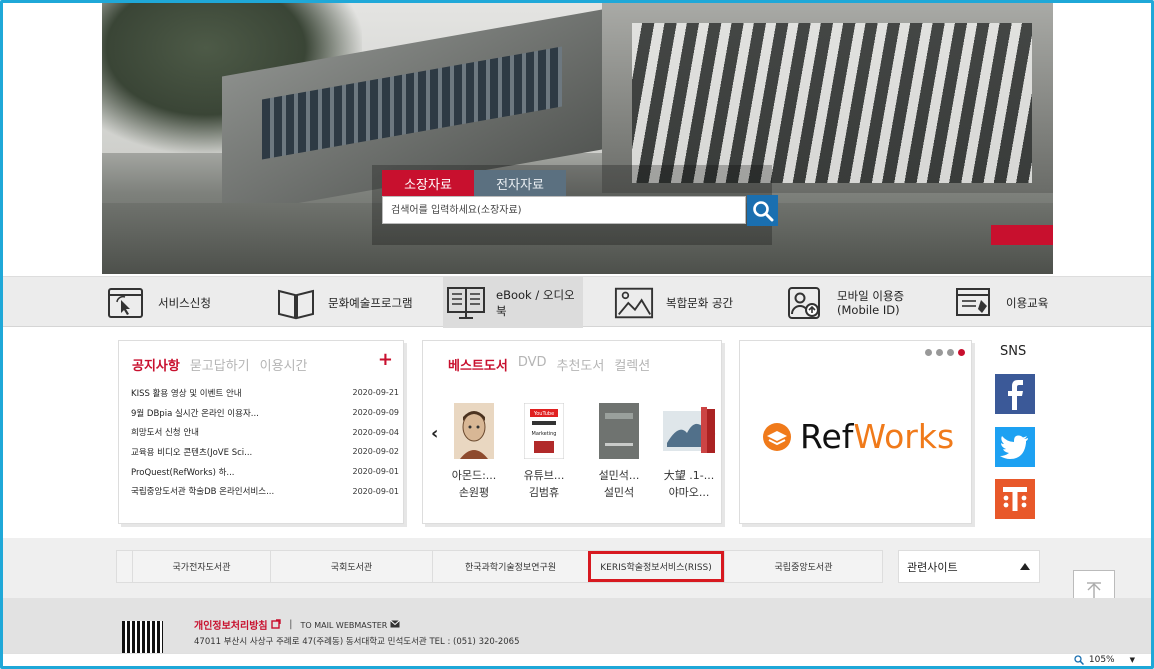  I want to click on list-item: 국립중앙도서관 학술DB 온라인서비스... 2020-09-01, so click(265, 491).